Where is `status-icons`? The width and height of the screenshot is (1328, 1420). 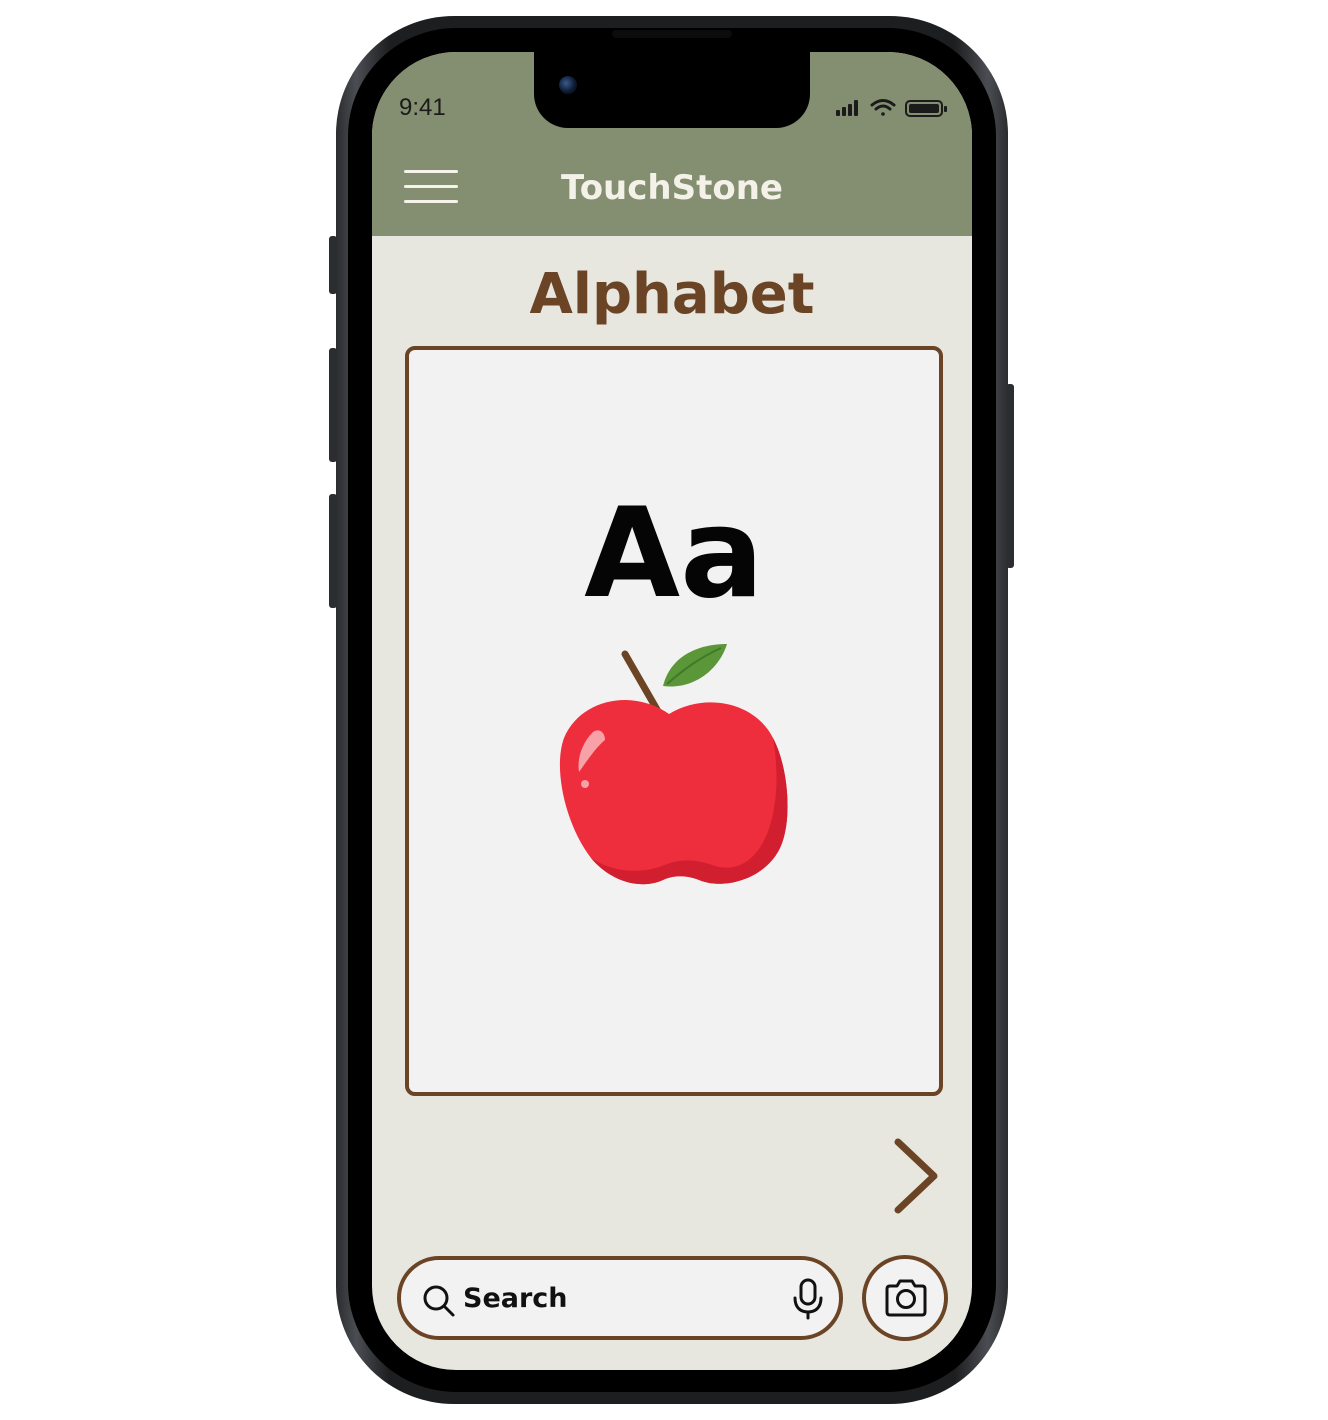 status-icons is located at coordinates (891, 108).